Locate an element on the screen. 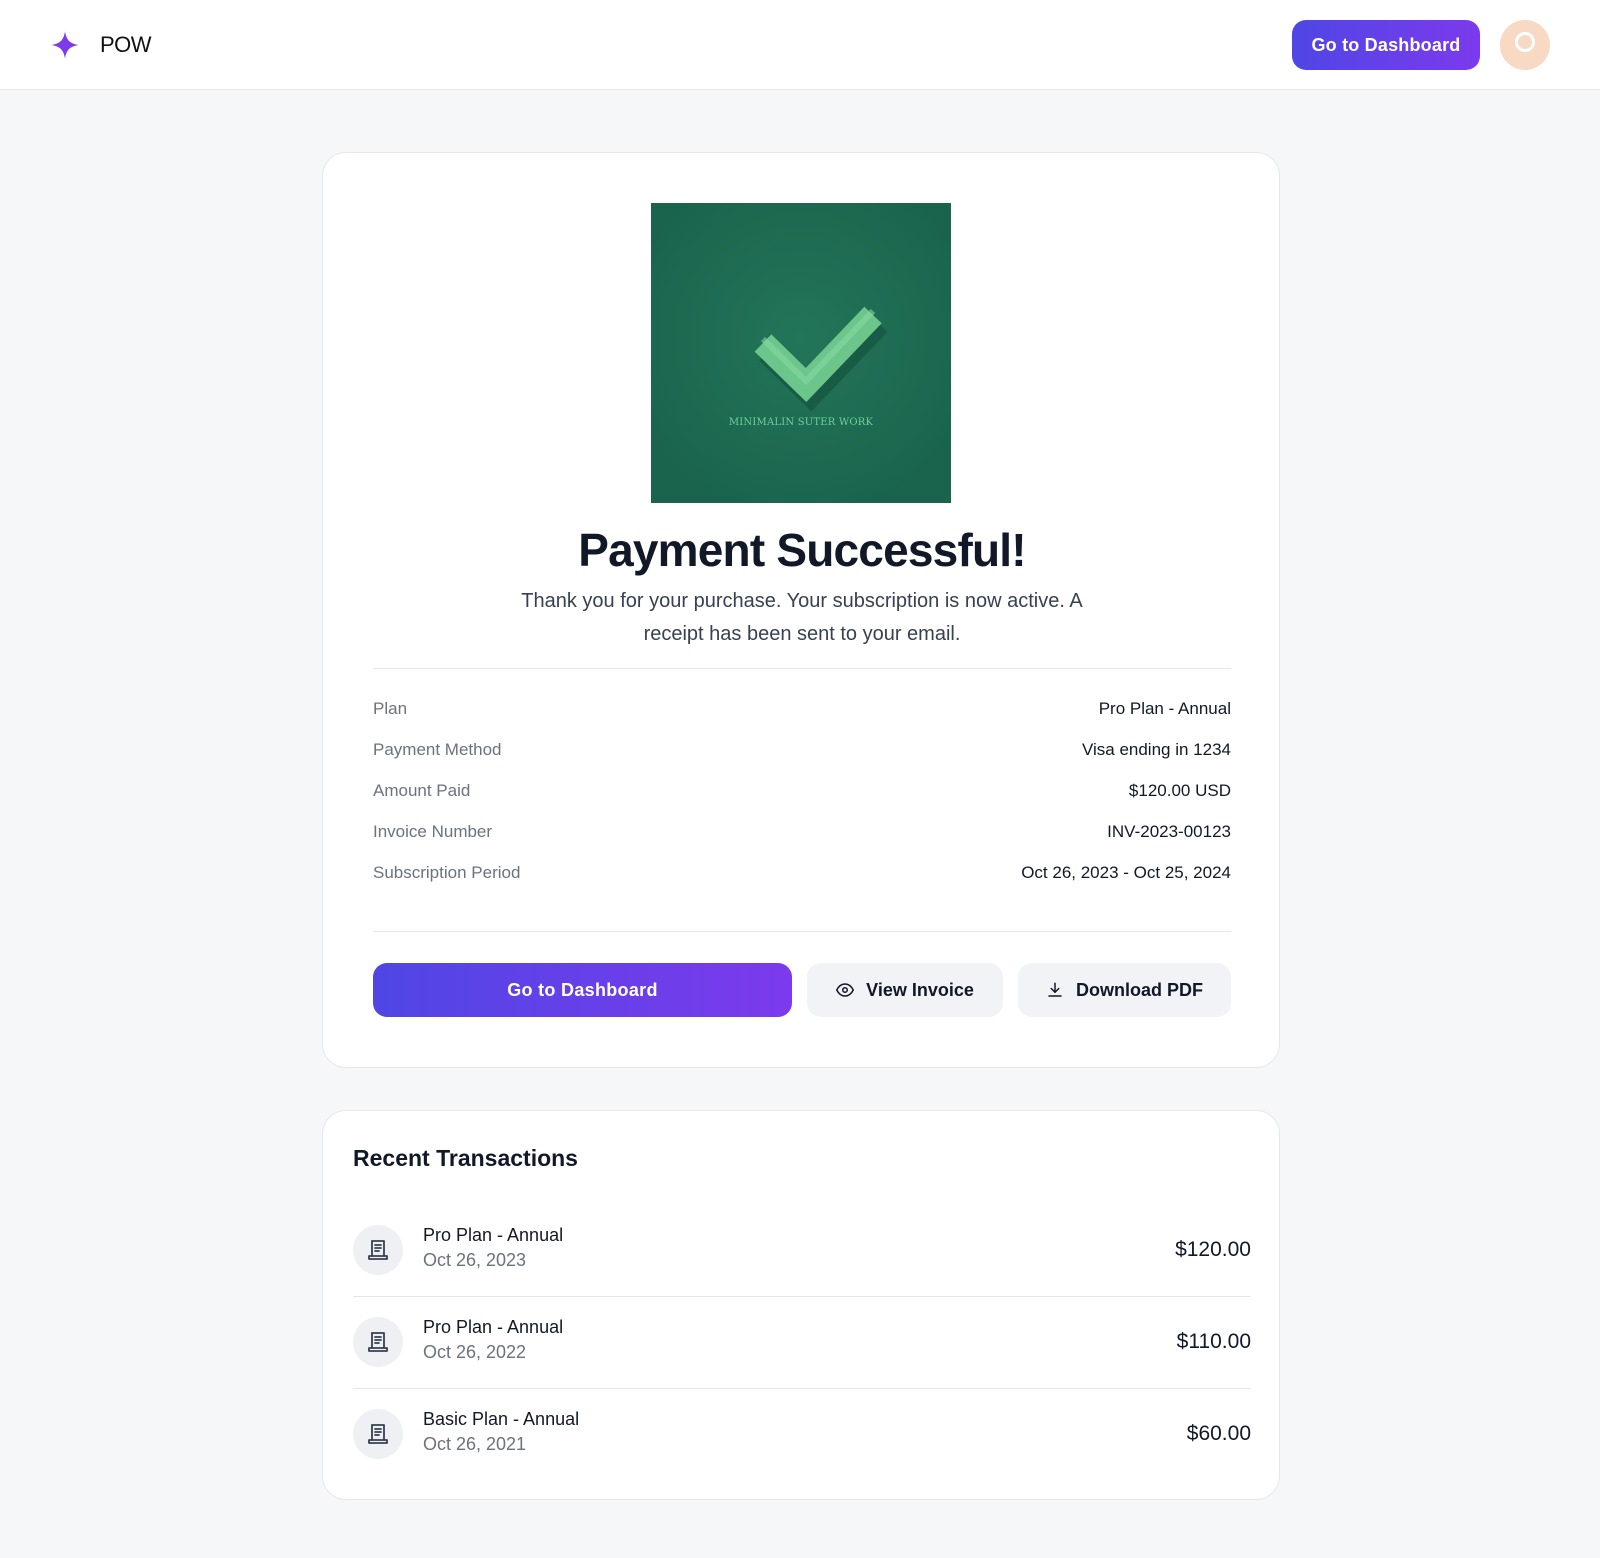 The width and height of the screenshot is (1600, 1558). transaction-date: Oct 26, 2023 is located at coordinates (475, 1260).